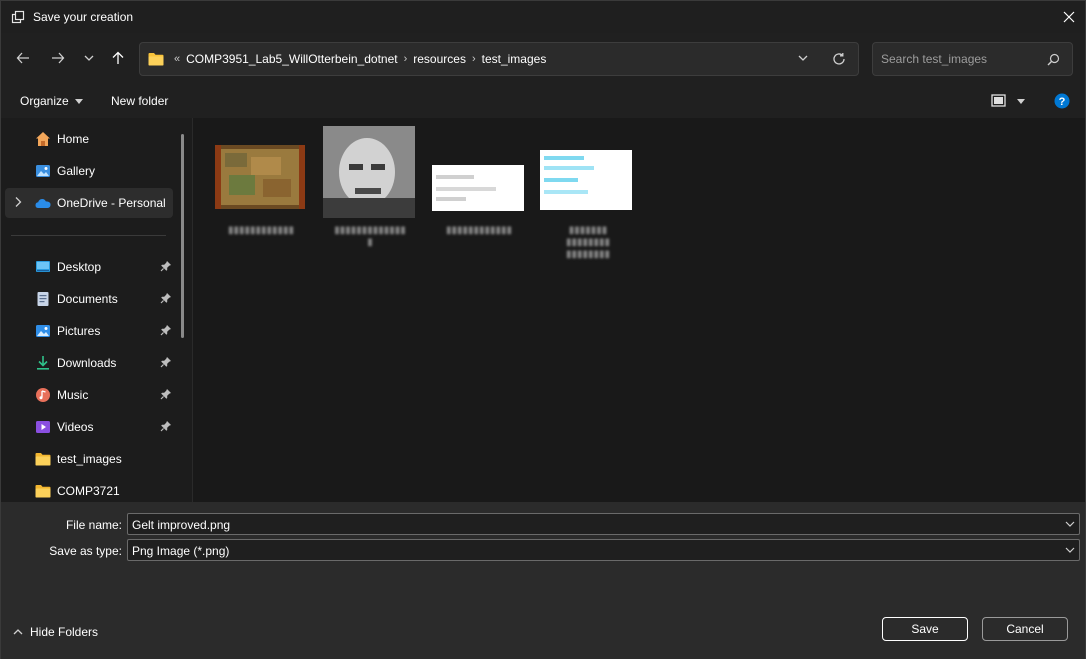  I want to click on save-button: Save, so click(925, 629).